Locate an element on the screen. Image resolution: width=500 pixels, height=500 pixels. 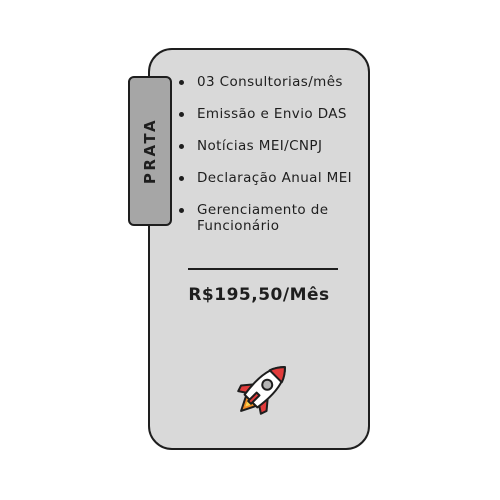
feature-item: Gerenciamento de Funcionário is located at coordinates (273, 218).